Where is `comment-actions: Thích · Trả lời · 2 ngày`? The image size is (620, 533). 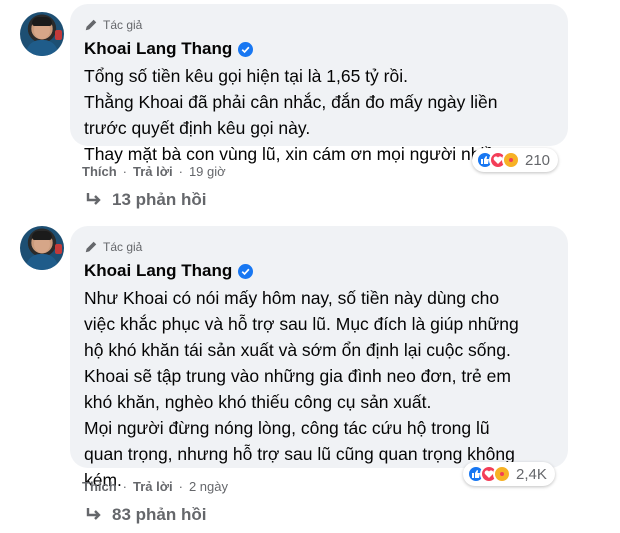 comment-actions: Thích · Trả lời · 2 ngày is located at coordinates (155, 486).